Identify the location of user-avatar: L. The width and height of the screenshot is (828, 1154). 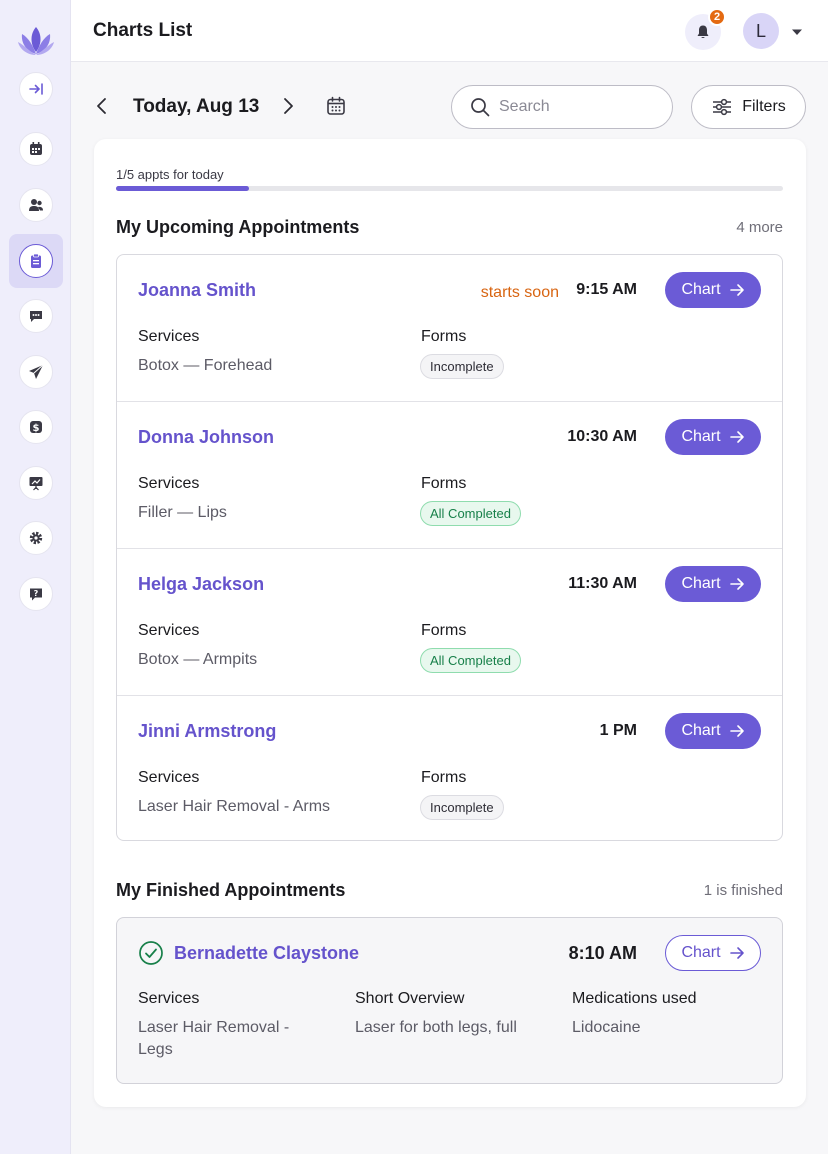
(761, 31).